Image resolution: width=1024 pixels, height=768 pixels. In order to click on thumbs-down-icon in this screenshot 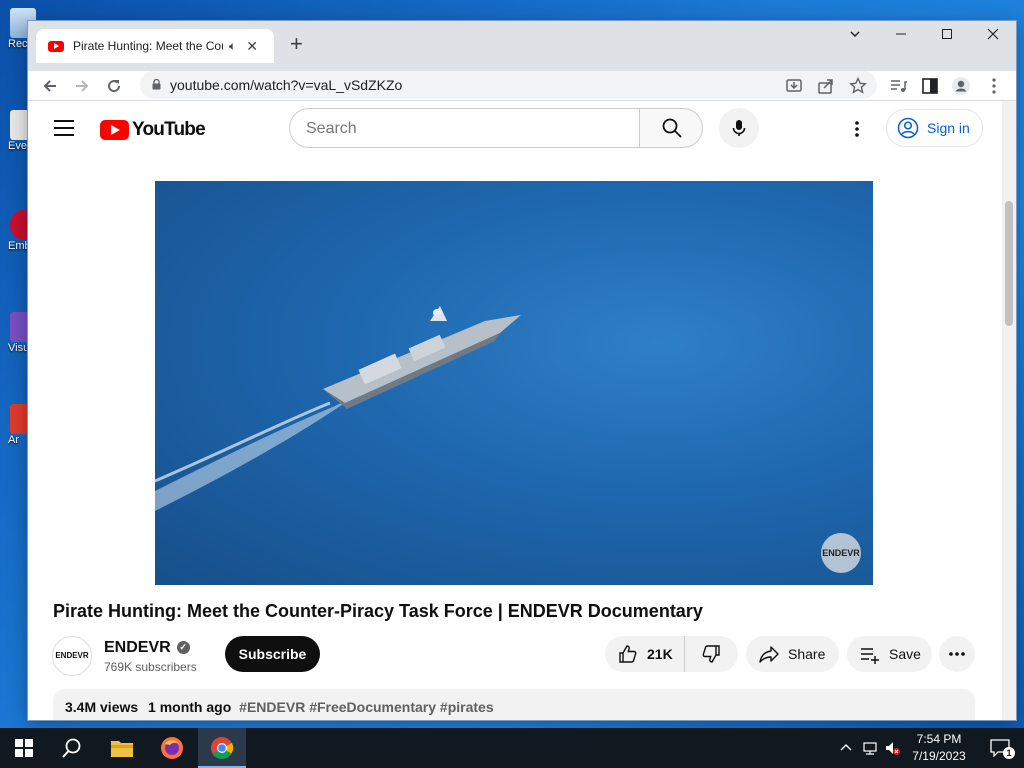, I will do `click(711, 654)`.